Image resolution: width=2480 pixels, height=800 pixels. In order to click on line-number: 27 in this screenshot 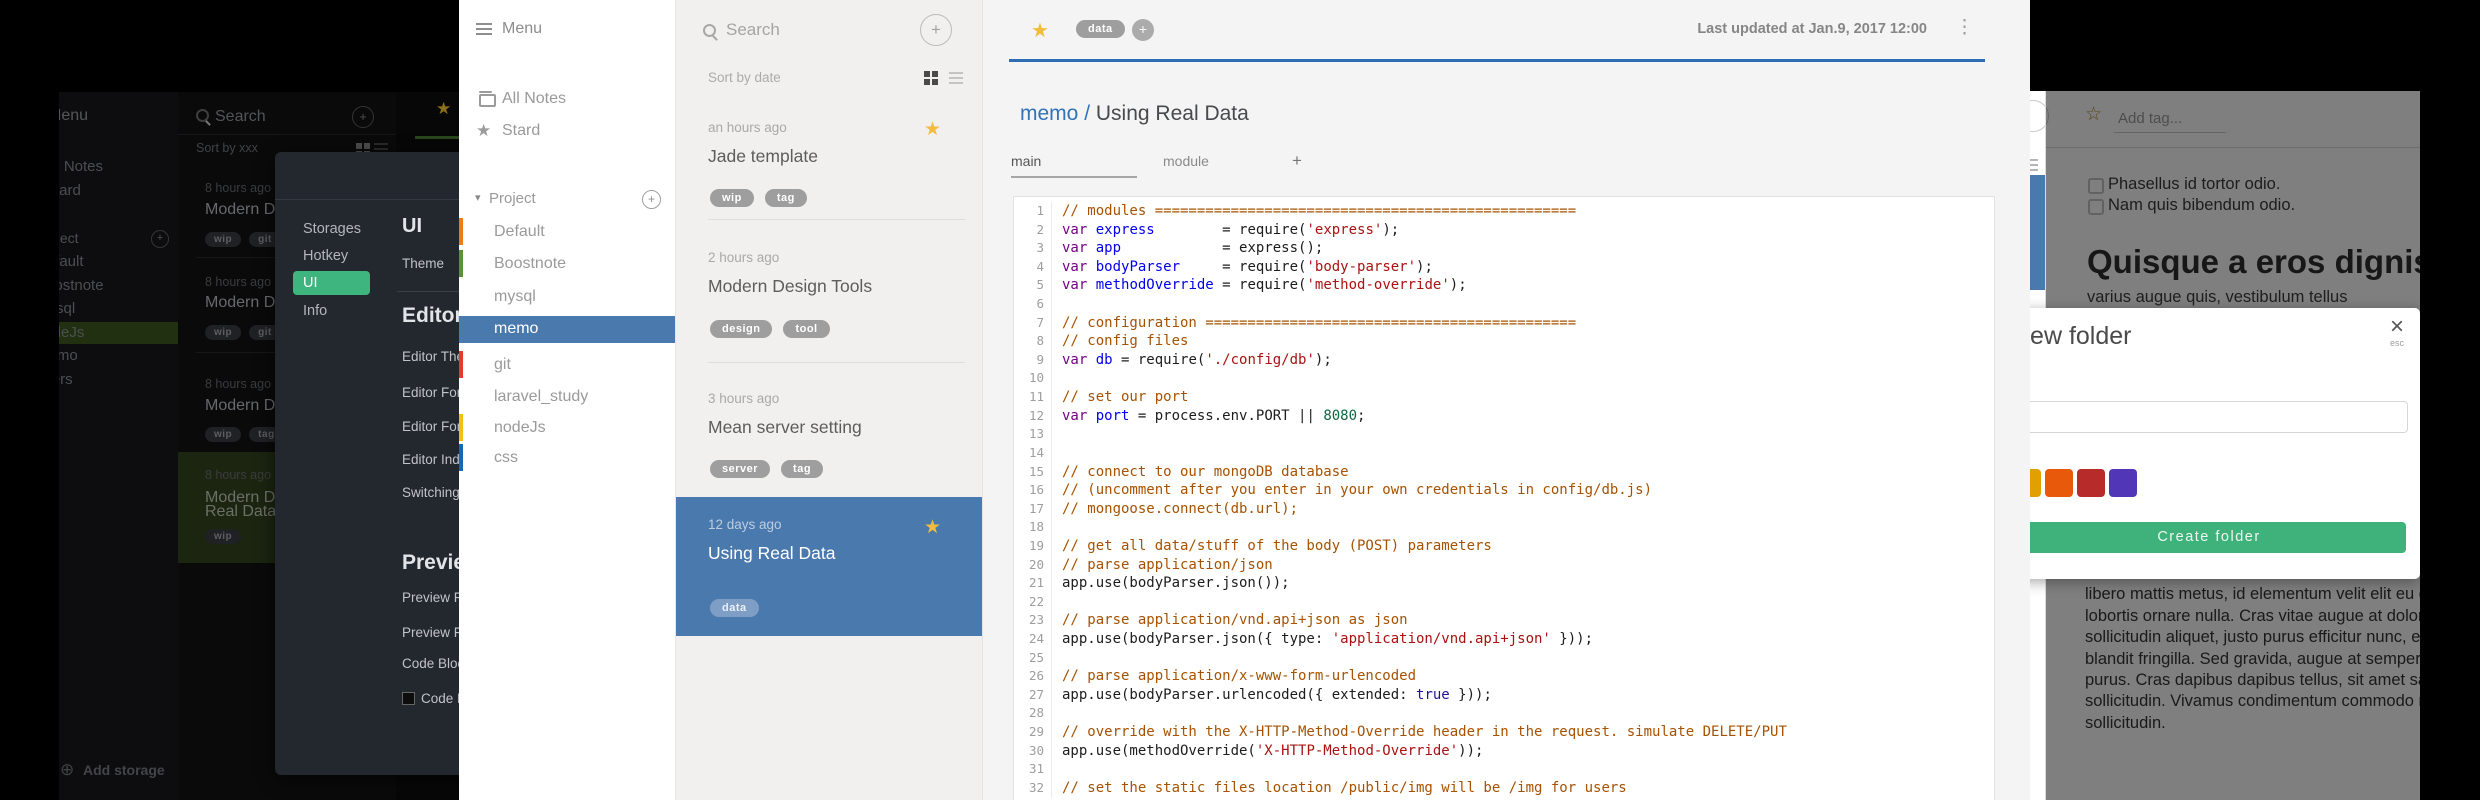, I will do `click(1033, 695)`.